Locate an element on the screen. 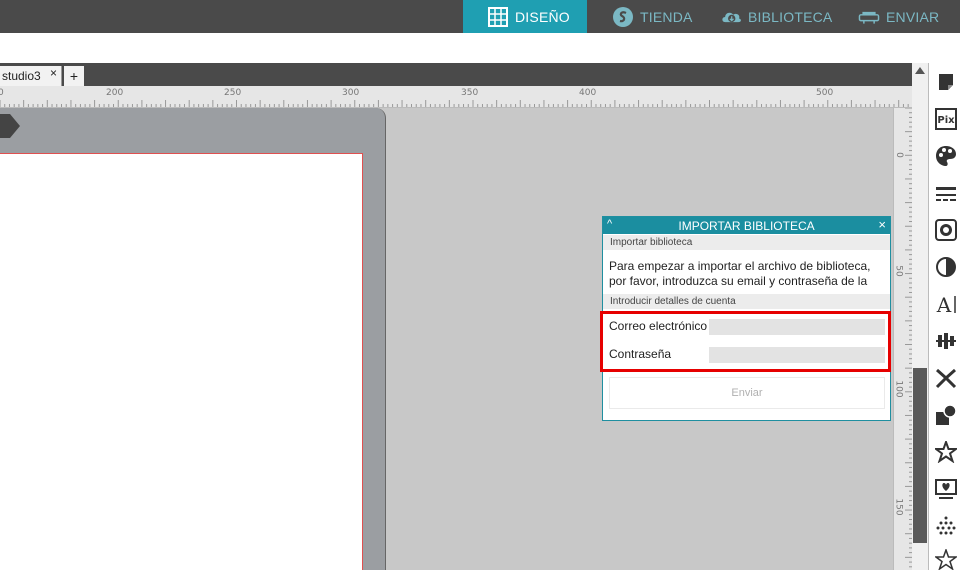 The height and width of the screenshot is (570, 960). send-button: Enviar is located at coordinates (747, 393).